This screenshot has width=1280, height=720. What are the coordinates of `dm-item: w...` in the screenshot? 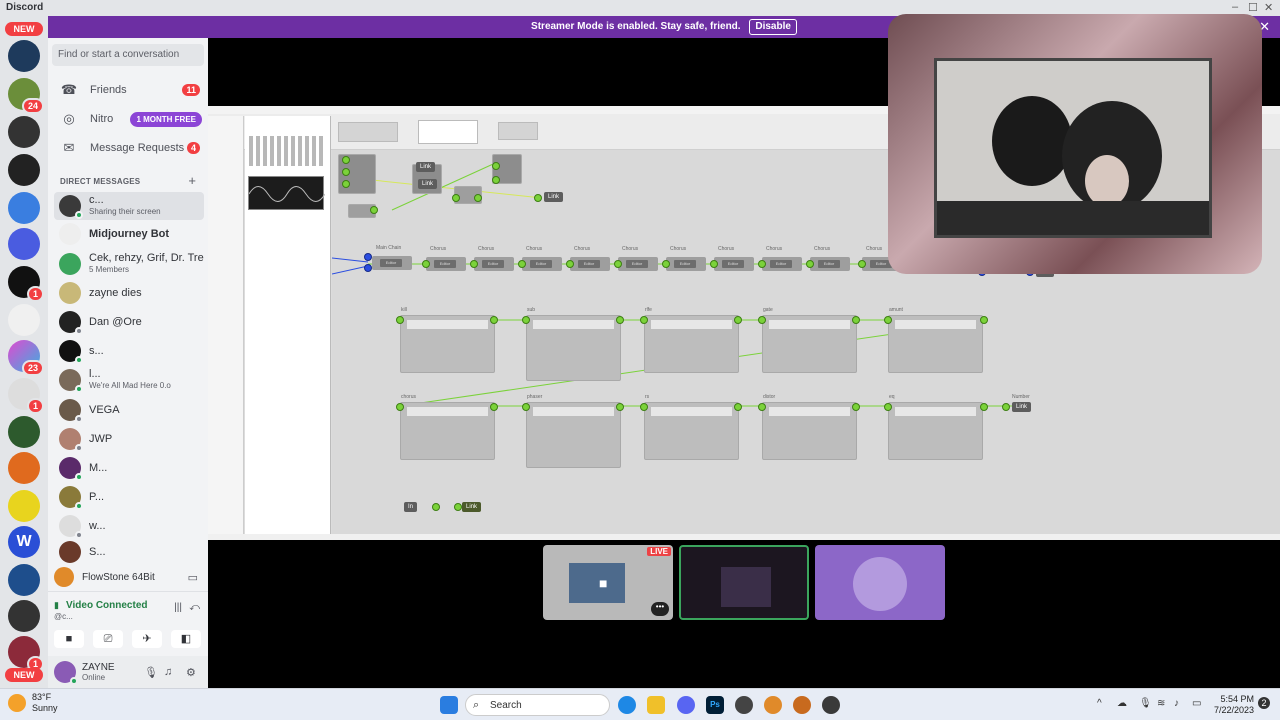 It's located at (129, 526).